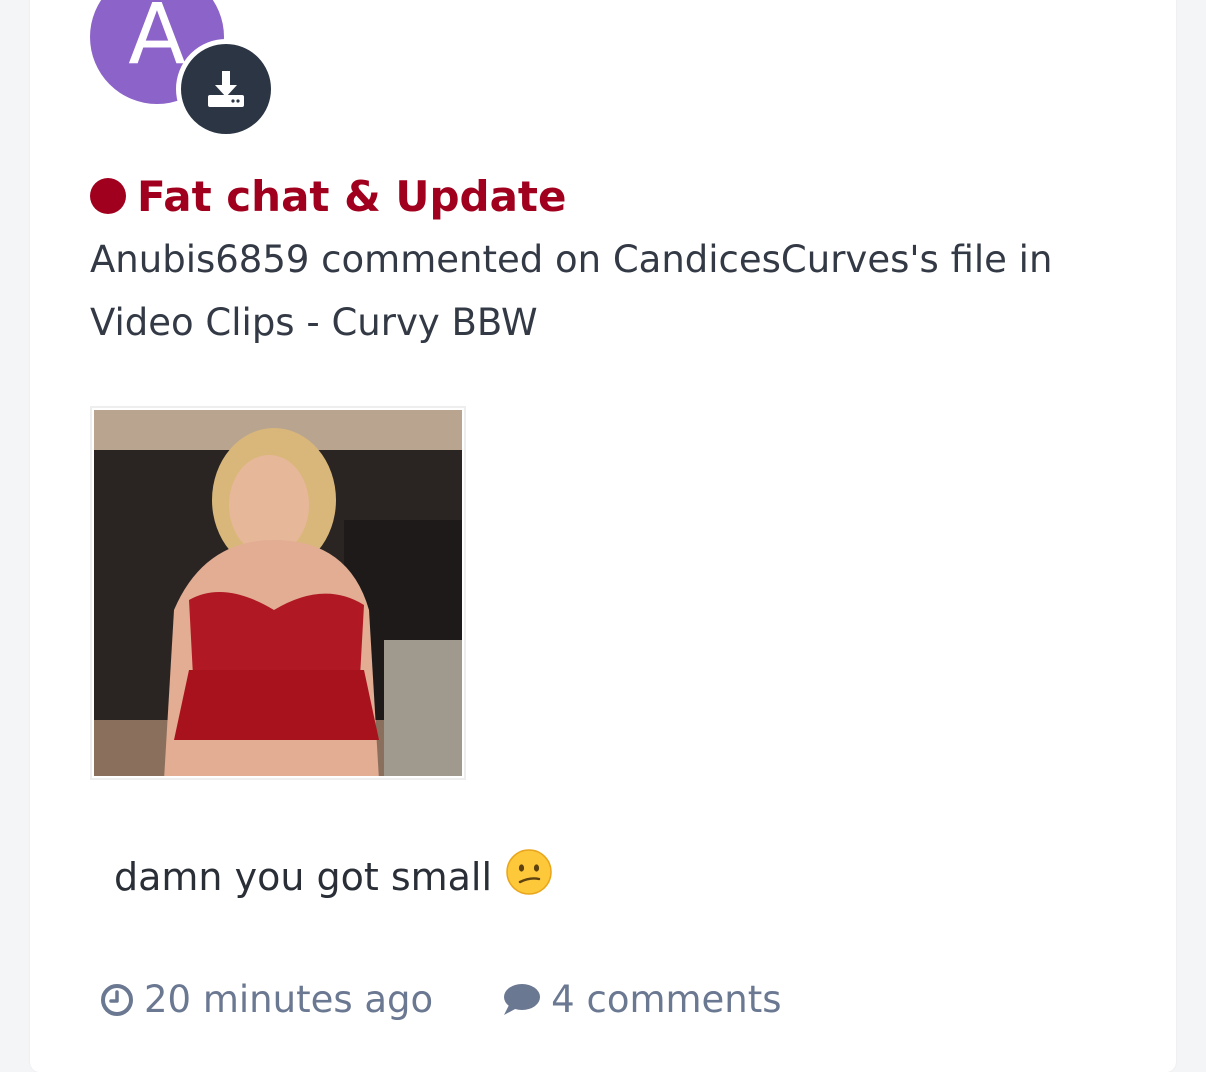 This screenshot has width=1206, height=1072. I want to click on comments-count: 4 comments, so click(666, 999).